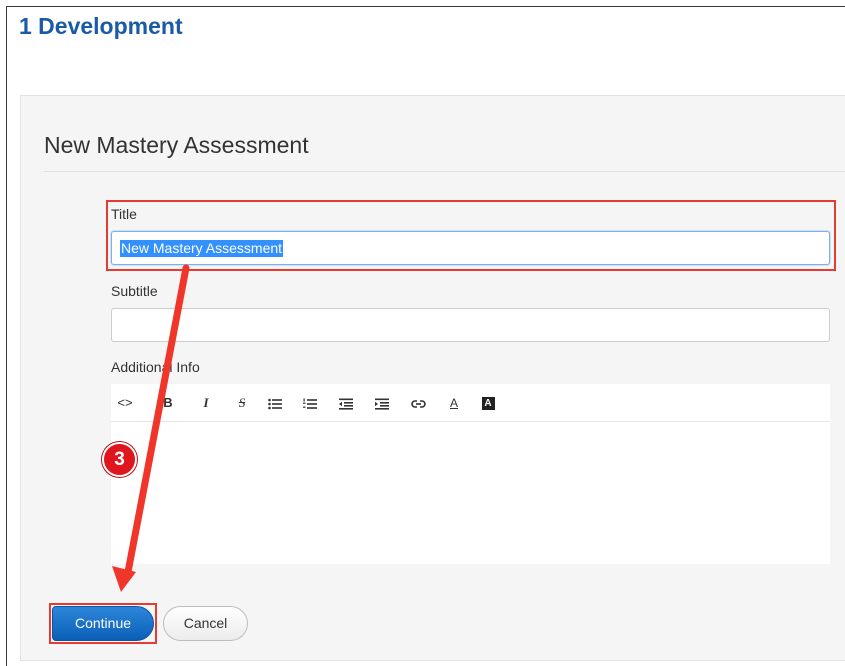 This screenshot has width=845, height=666. I want to click on background-color-glyph: A, so click(488, 404).